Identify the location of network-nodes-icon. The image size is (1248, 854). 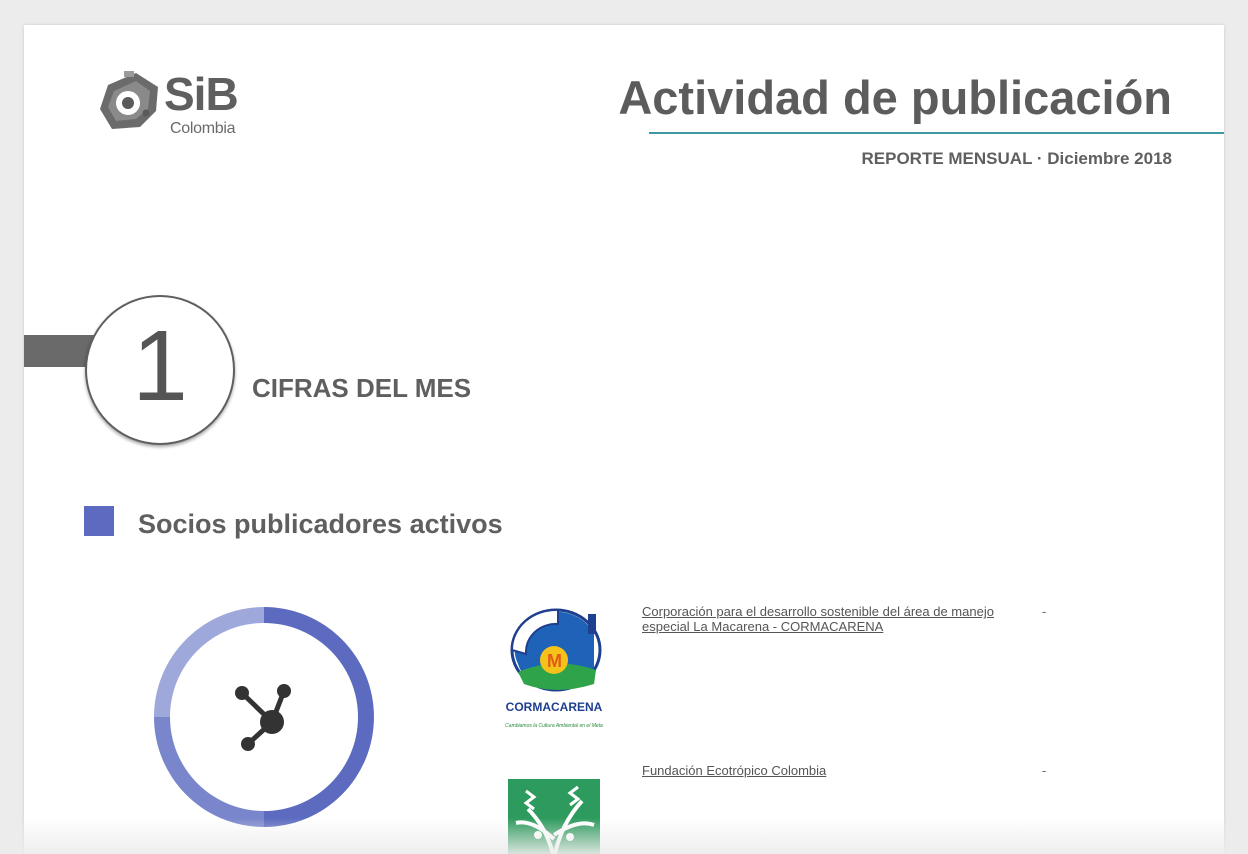
(263, 717).